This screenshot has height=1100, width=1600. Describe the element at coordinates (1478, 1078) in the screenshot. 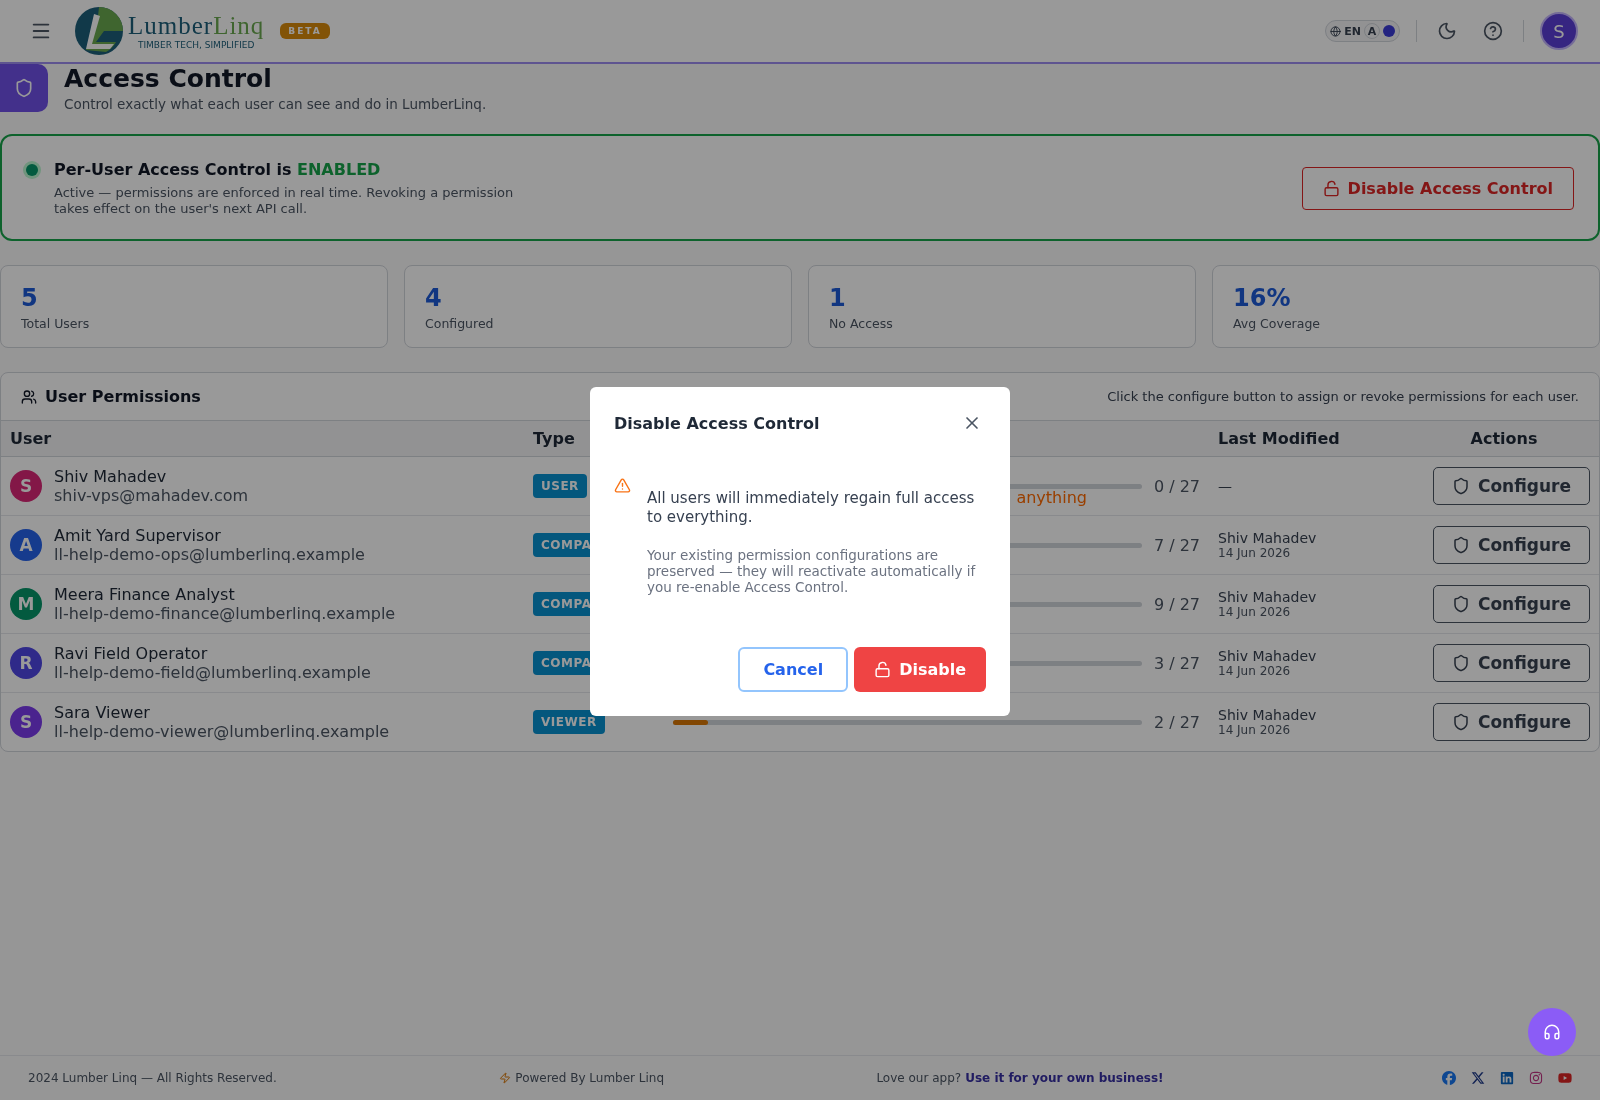

I see `x-icon` at that location.